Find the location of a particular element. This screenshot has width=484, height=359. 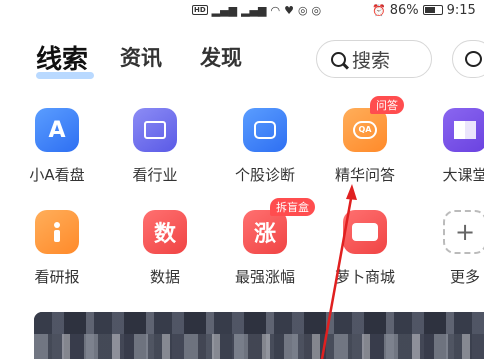

info-icon is located at coordinates (57, 232).